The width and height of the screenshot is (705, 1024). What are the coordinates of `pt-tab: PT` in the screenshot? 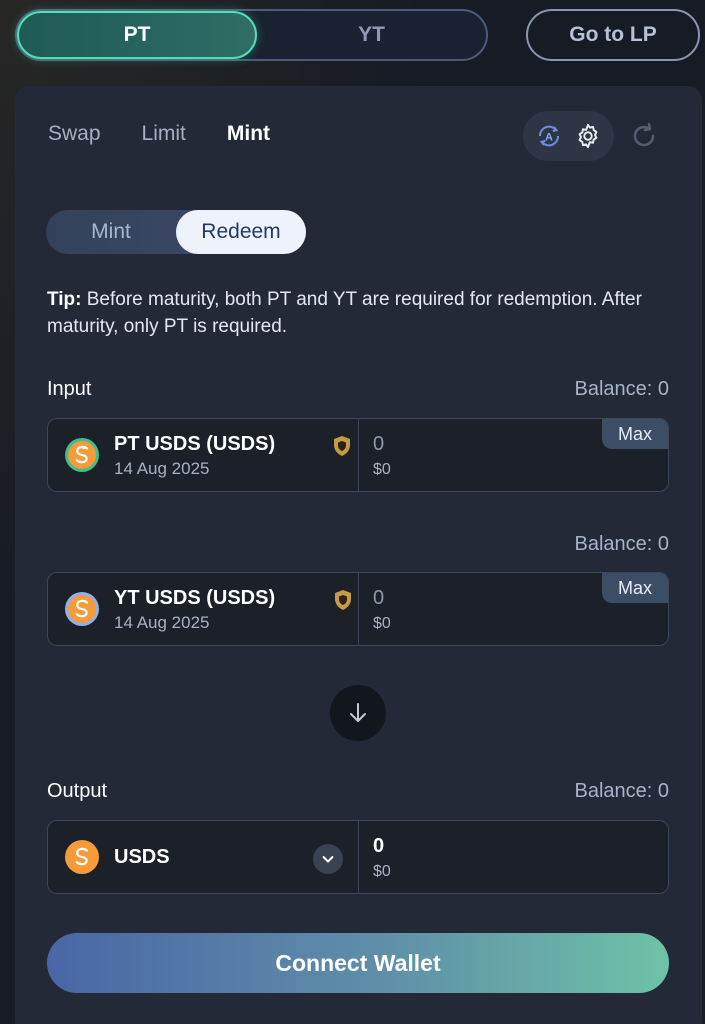 It's located at (137, 35).